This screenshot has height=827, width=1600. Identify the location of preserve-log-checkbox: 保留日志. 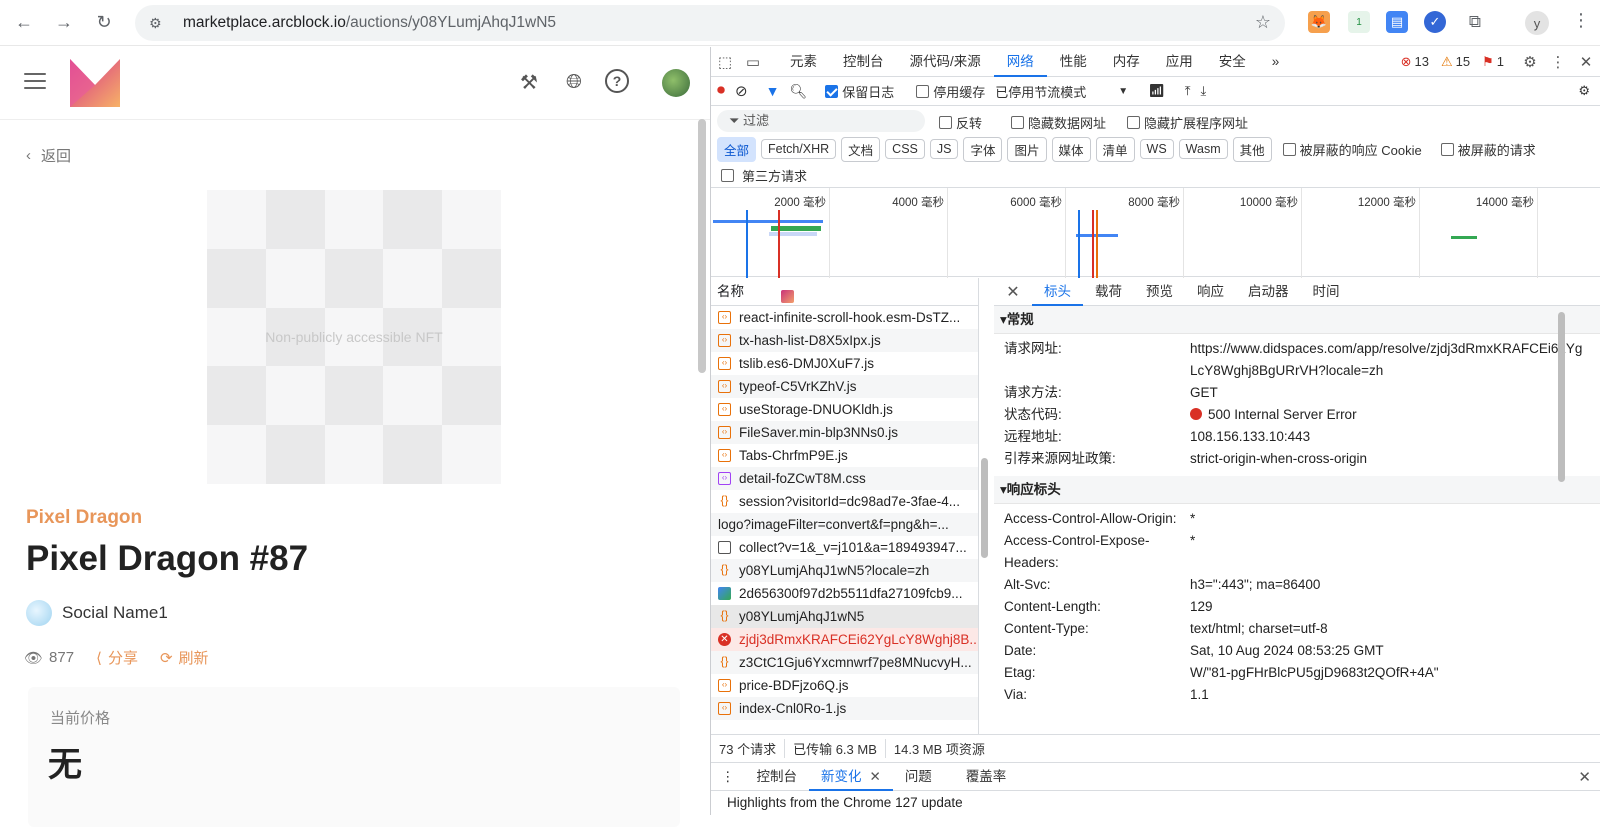
(859, 91).